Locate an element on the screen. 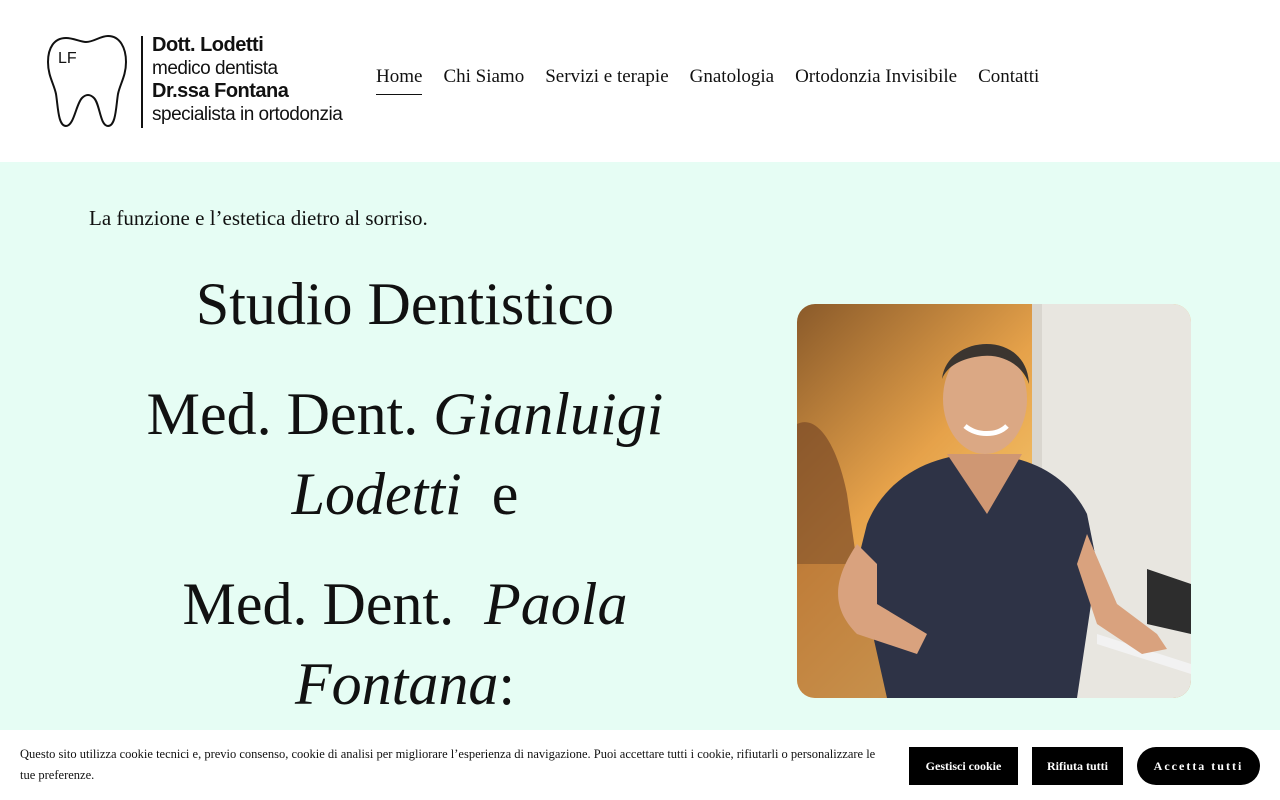 This screenshot has width=1280, height=800. logo-line-1: Dott. Lodetti is located at coordinates (208, 45).